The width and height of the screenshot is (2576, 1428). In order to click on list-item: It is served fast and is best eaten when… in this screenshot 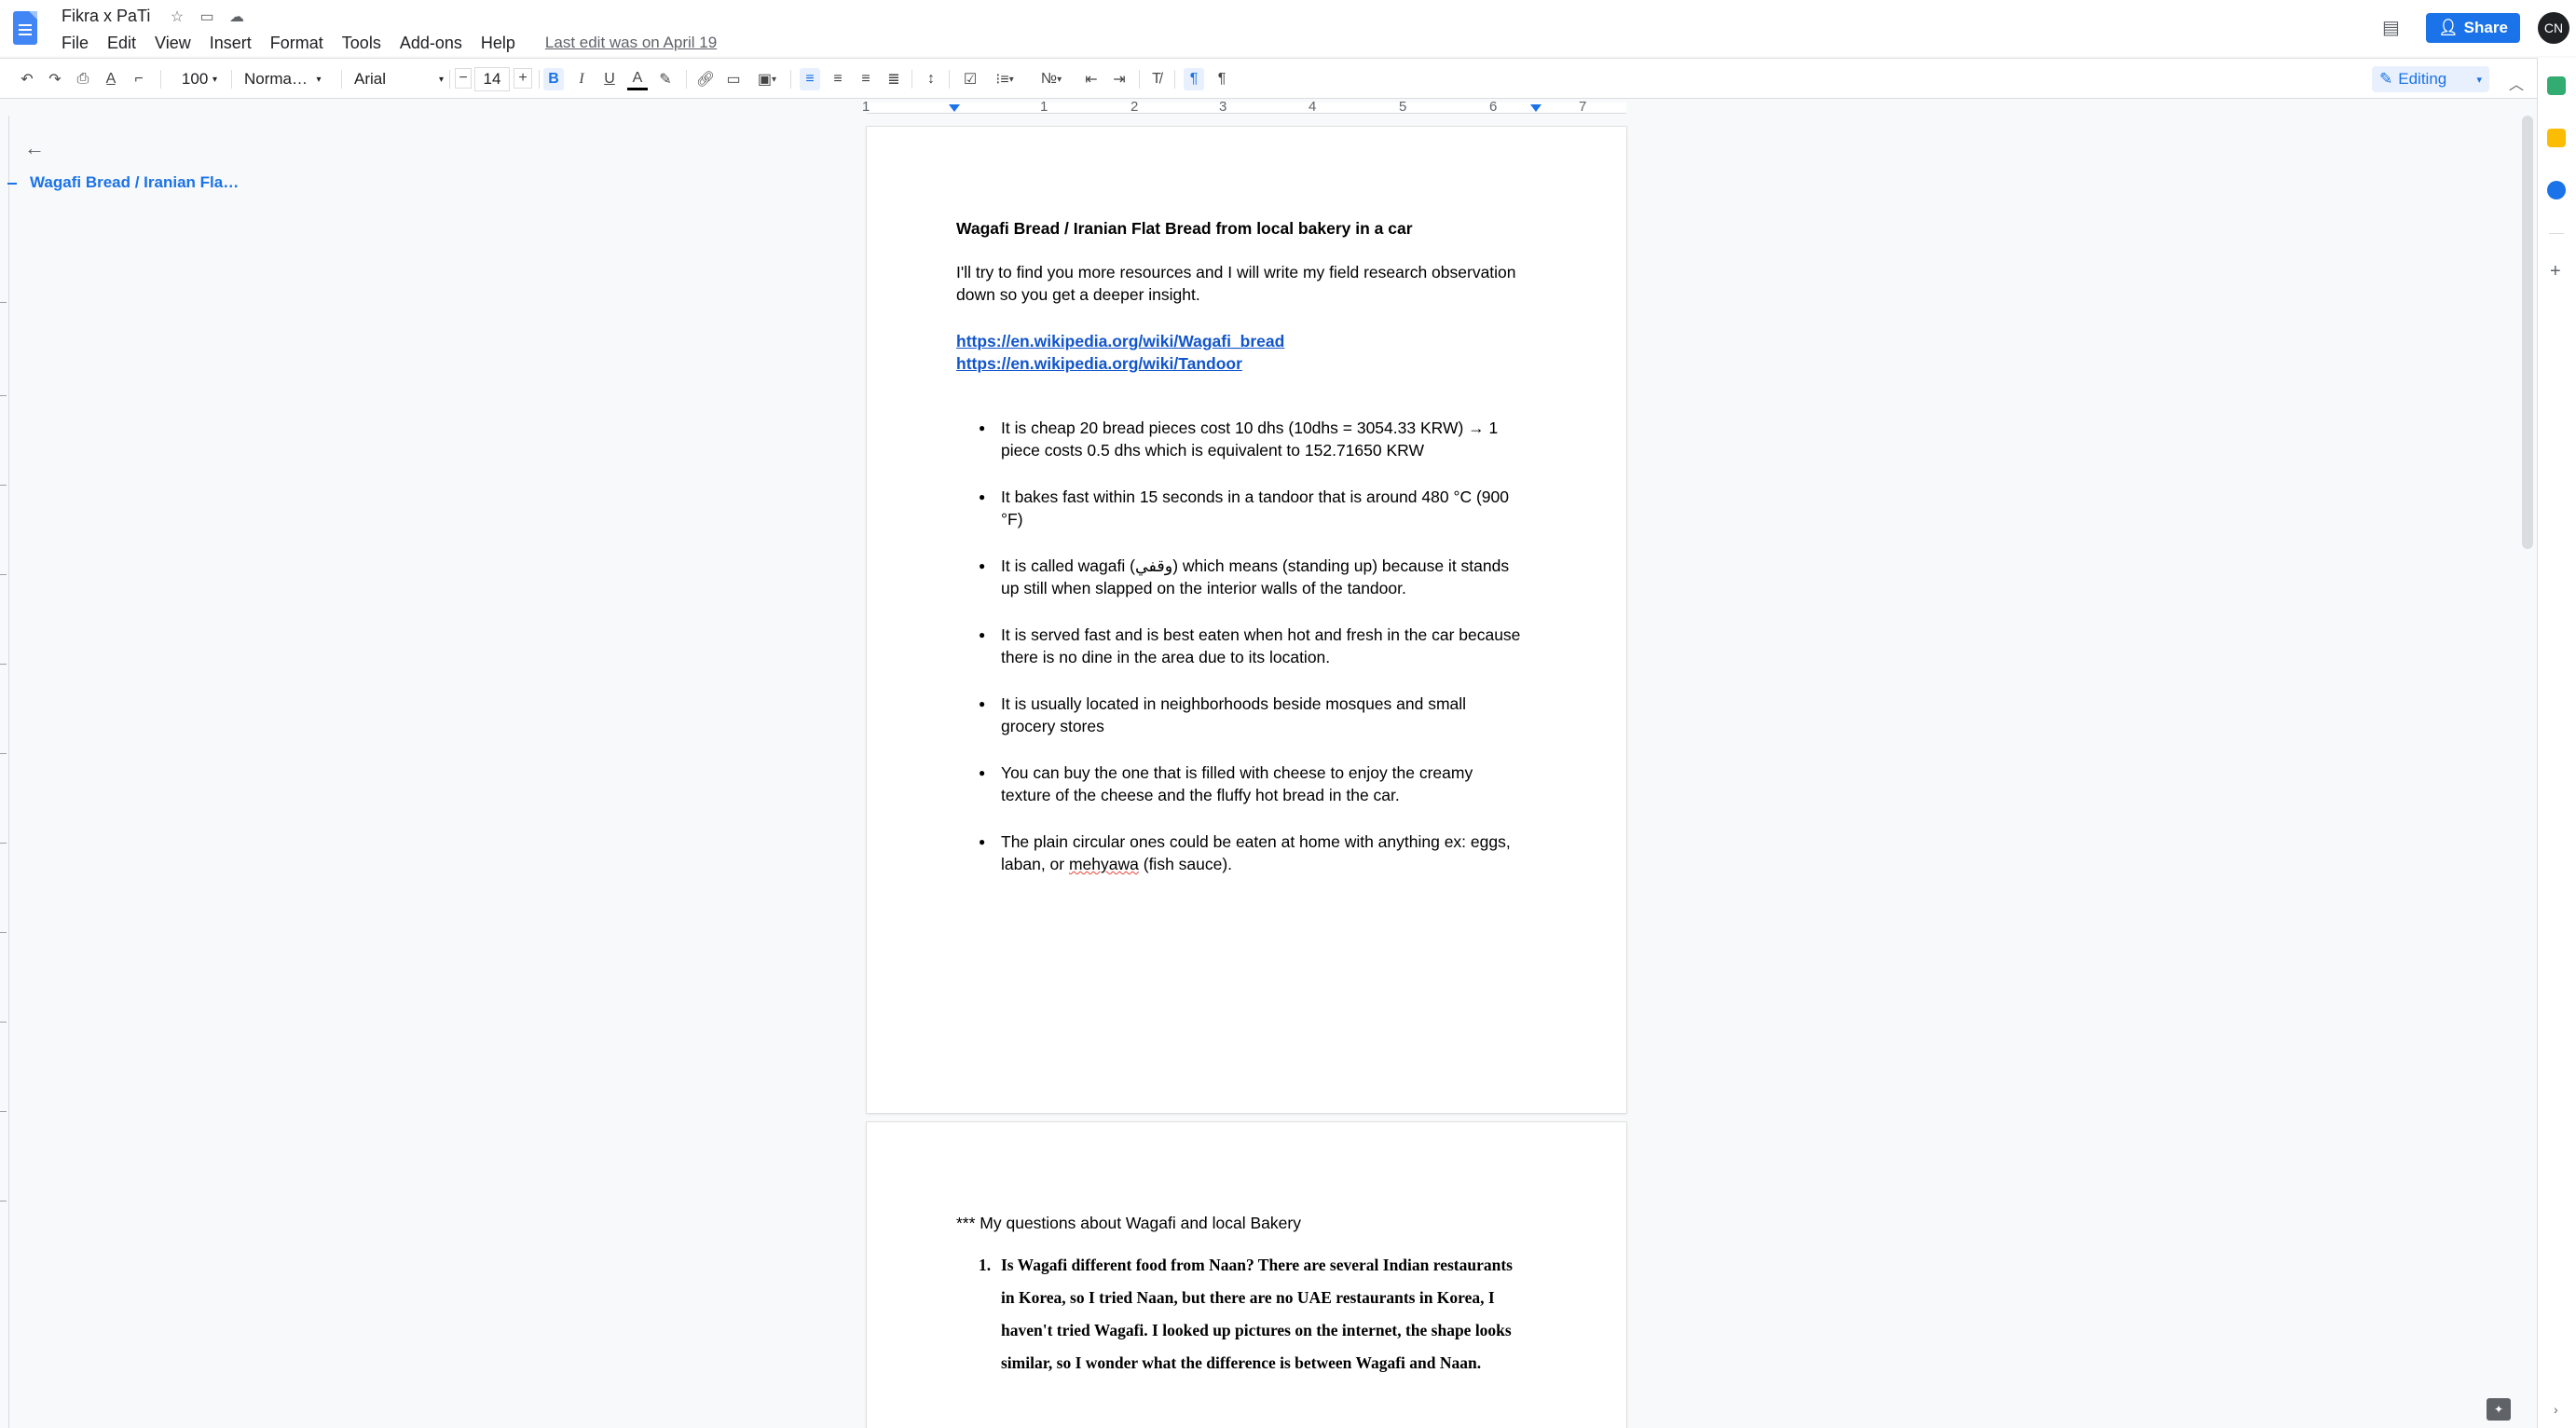, I will do `click(1254, 646)`.